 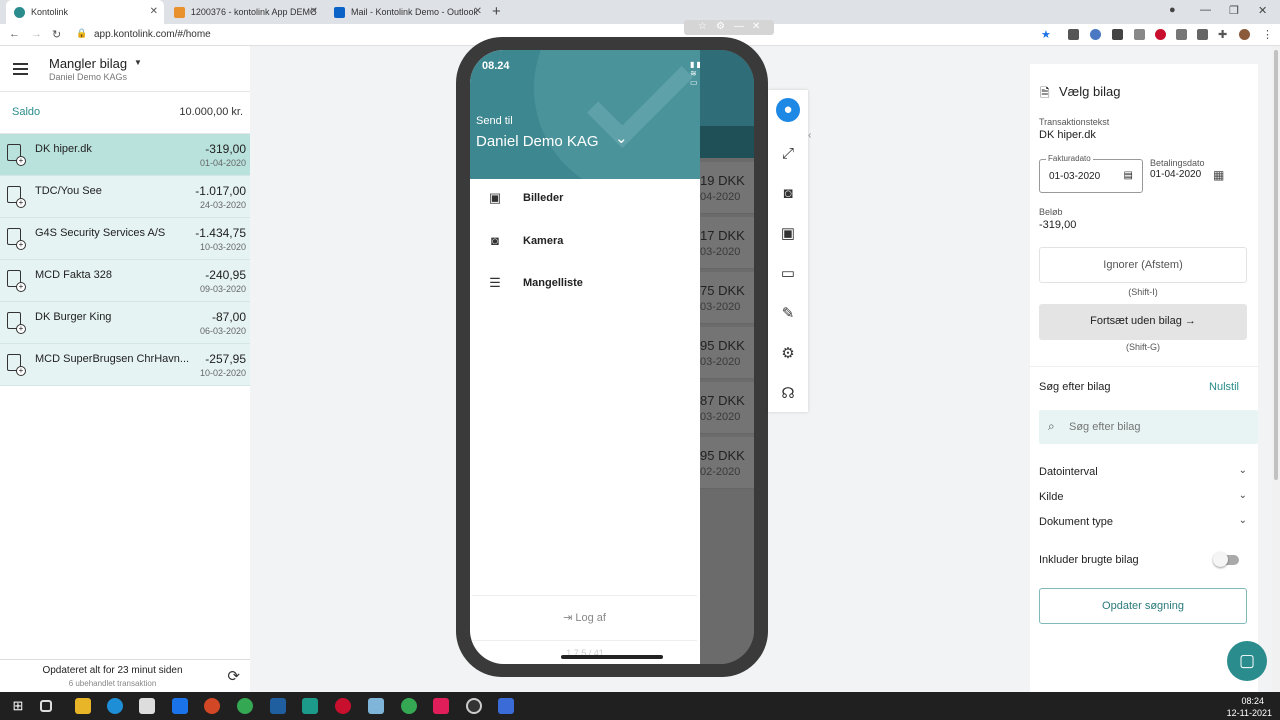 I want to click on table-row: + DK Burger King -87,00 06-03-2020, so click(x=125, y=323).